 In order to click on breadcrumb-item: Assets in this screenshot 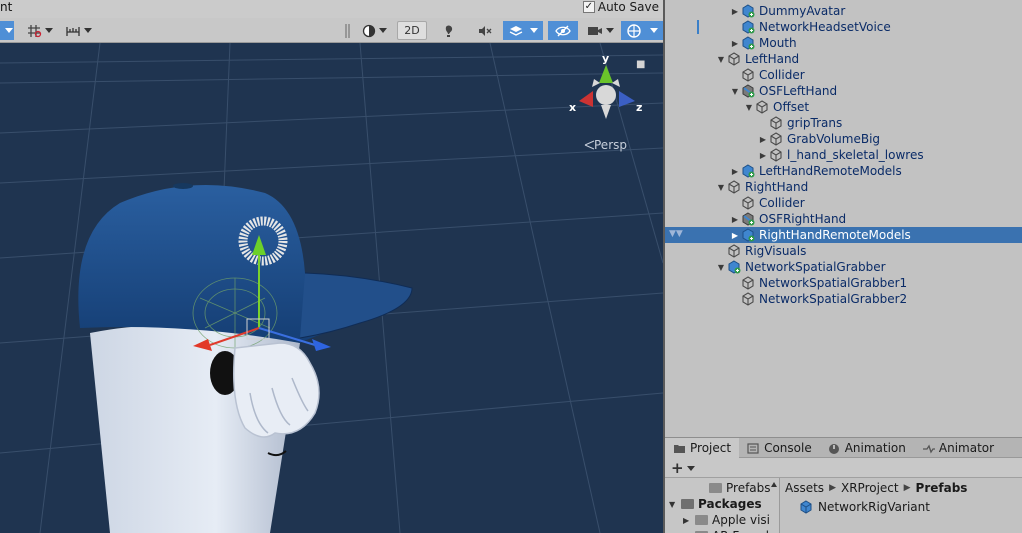, I will do `click(804, 488)`.